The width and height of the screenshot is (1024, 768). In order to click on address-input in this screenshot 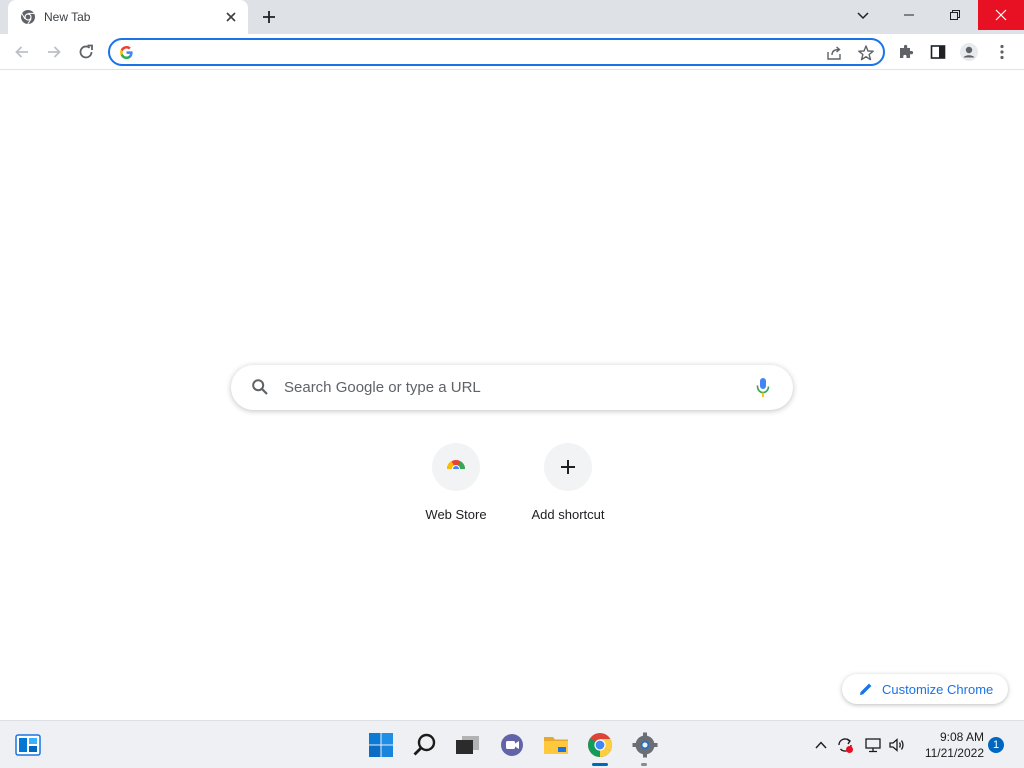, I will do `click(472, 52)`.